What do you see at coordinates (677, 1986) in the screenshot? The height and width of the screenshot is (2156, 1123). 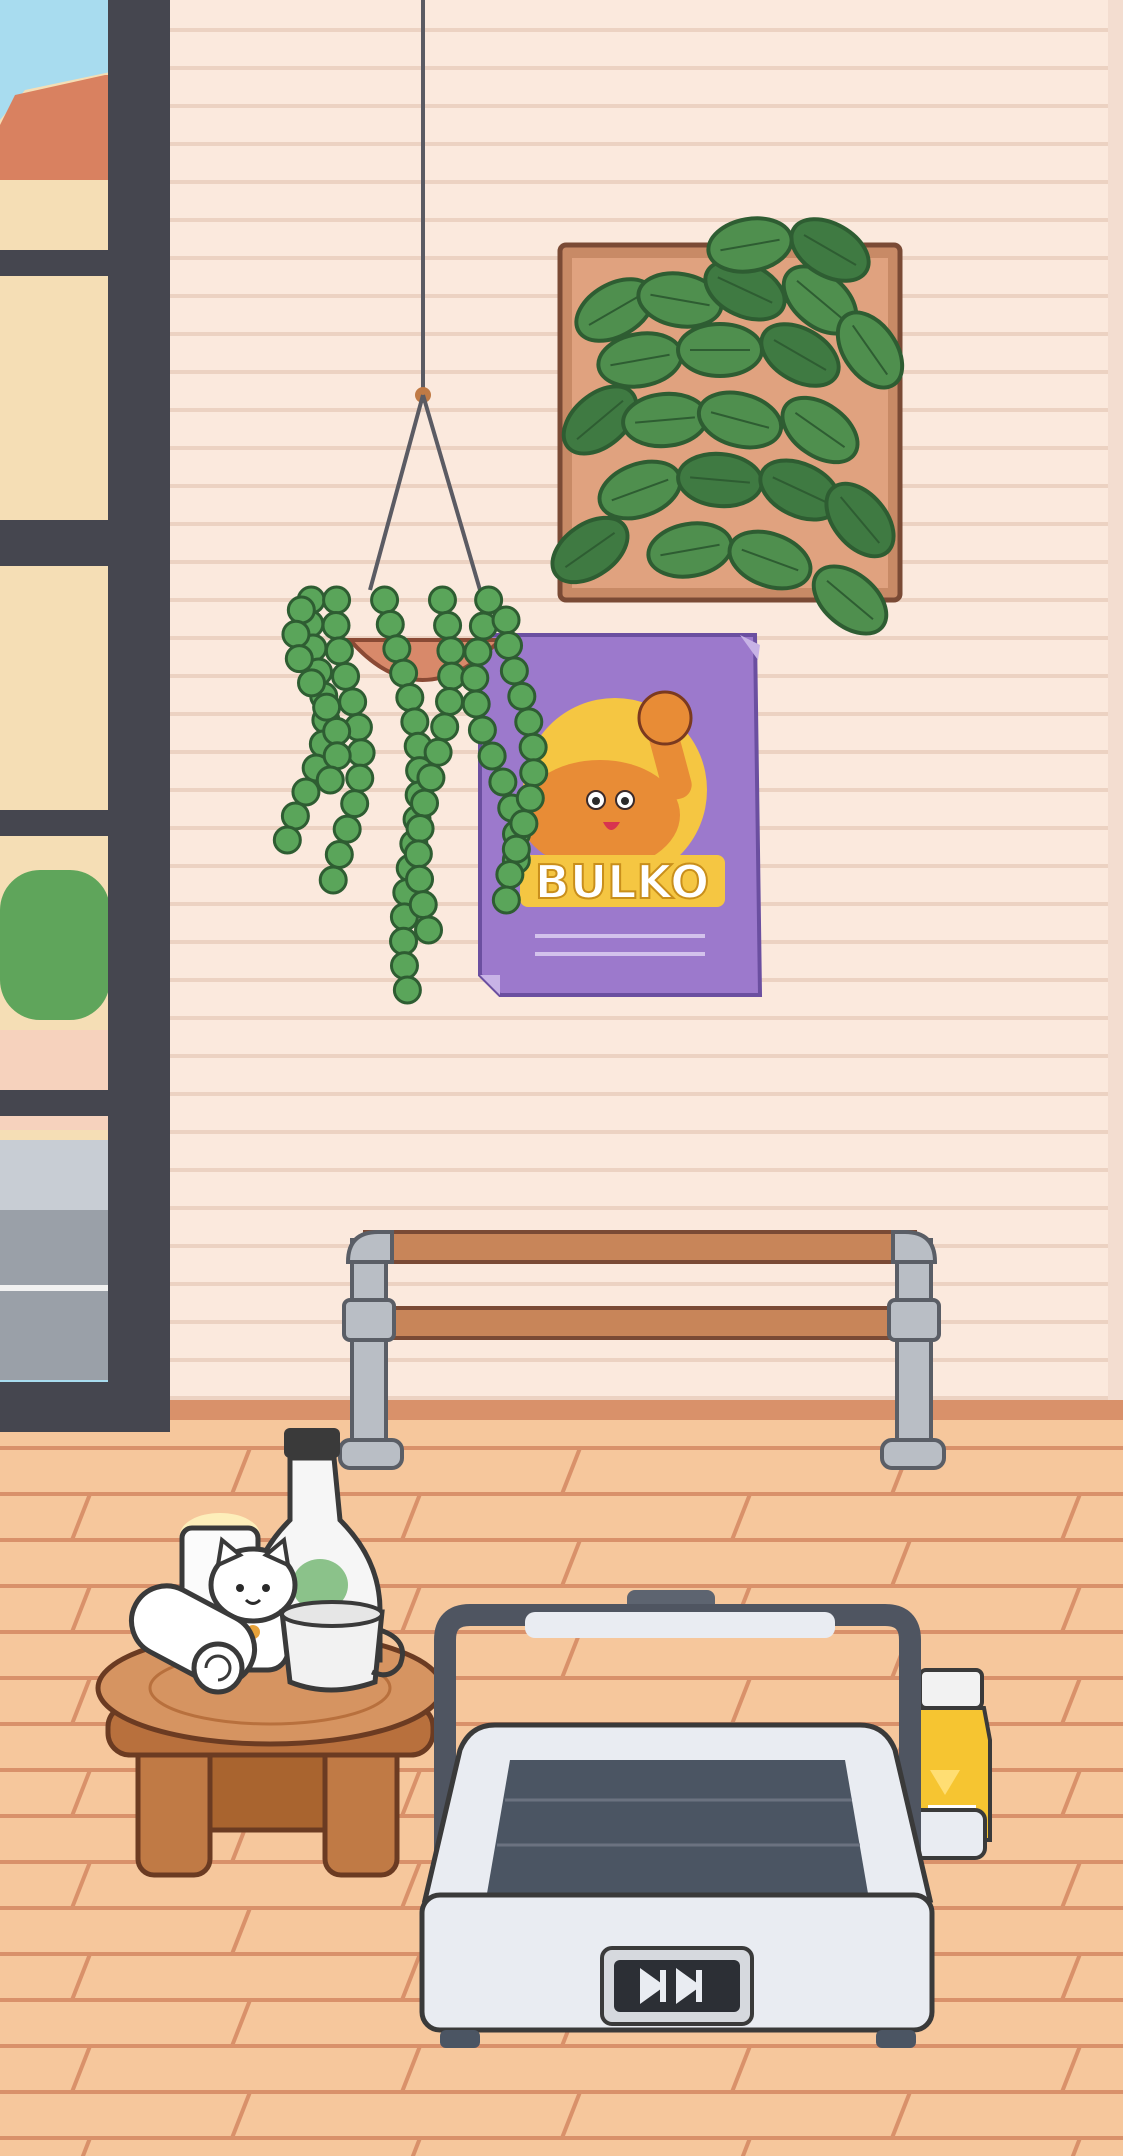 I see `fast-forward-icon` at bounding box center [677, 1986].